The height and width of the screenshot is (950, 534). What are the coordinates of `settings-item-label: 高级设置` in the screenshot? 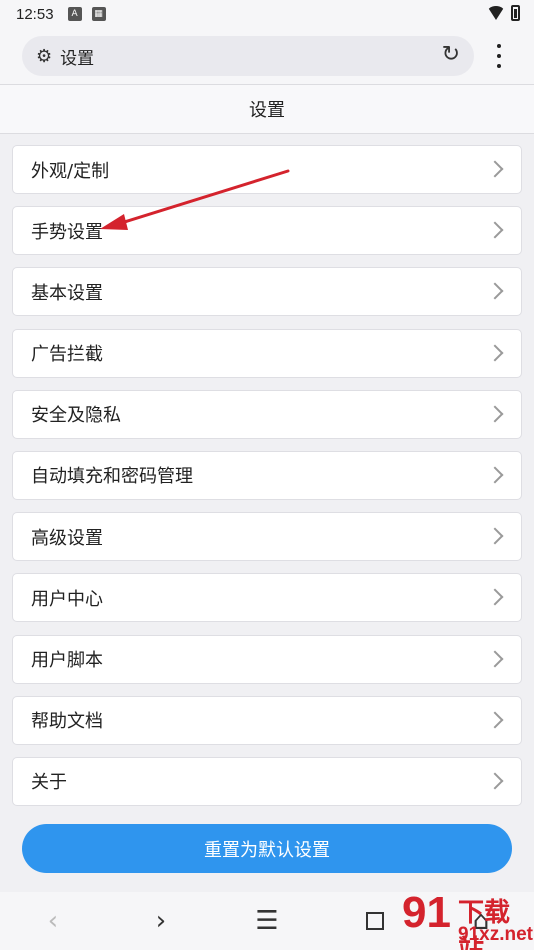 It's located at (67, 538).